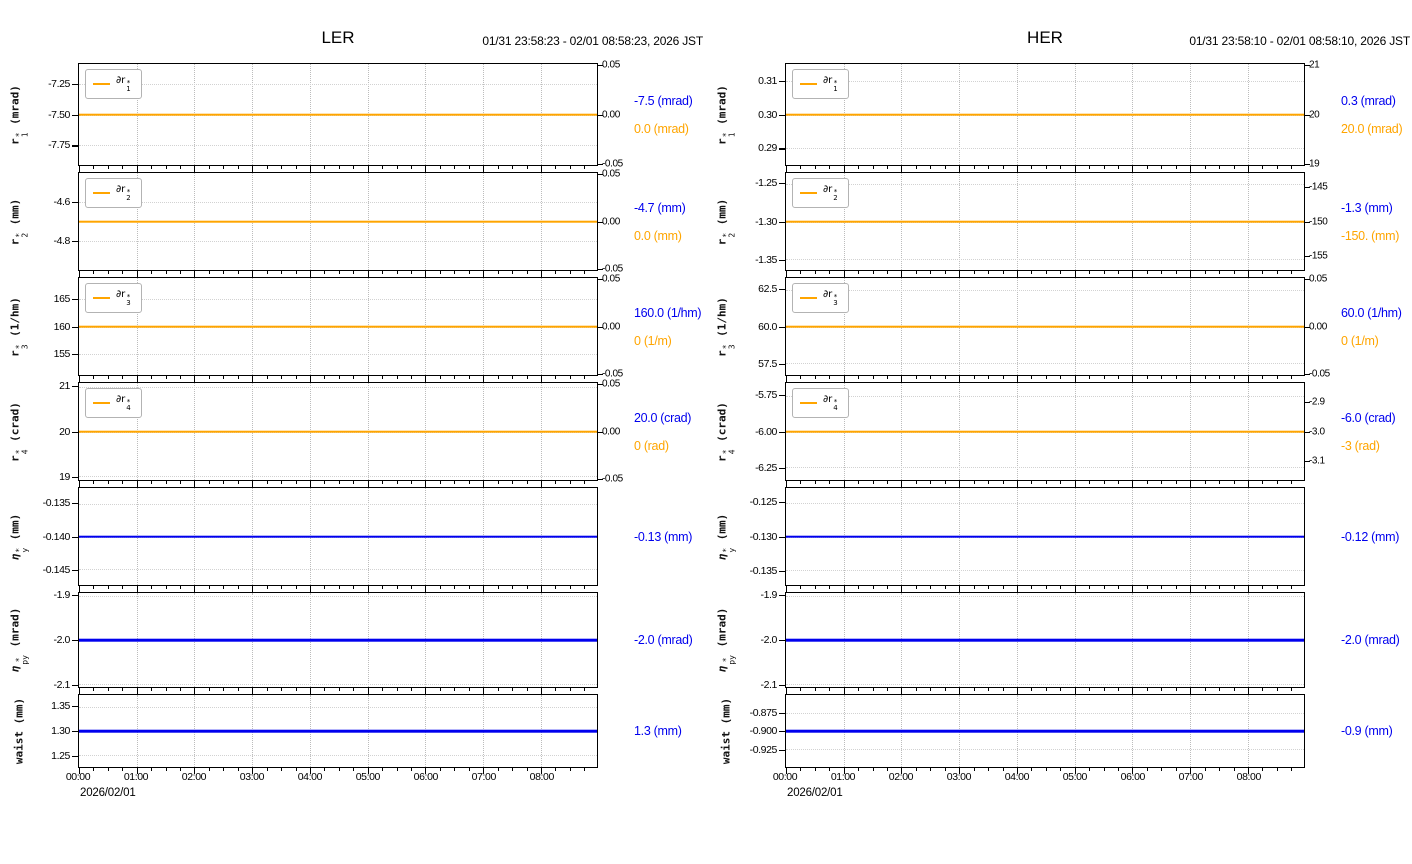  I want to click on annotation-value: 0 (1/m), so click(653, 340).